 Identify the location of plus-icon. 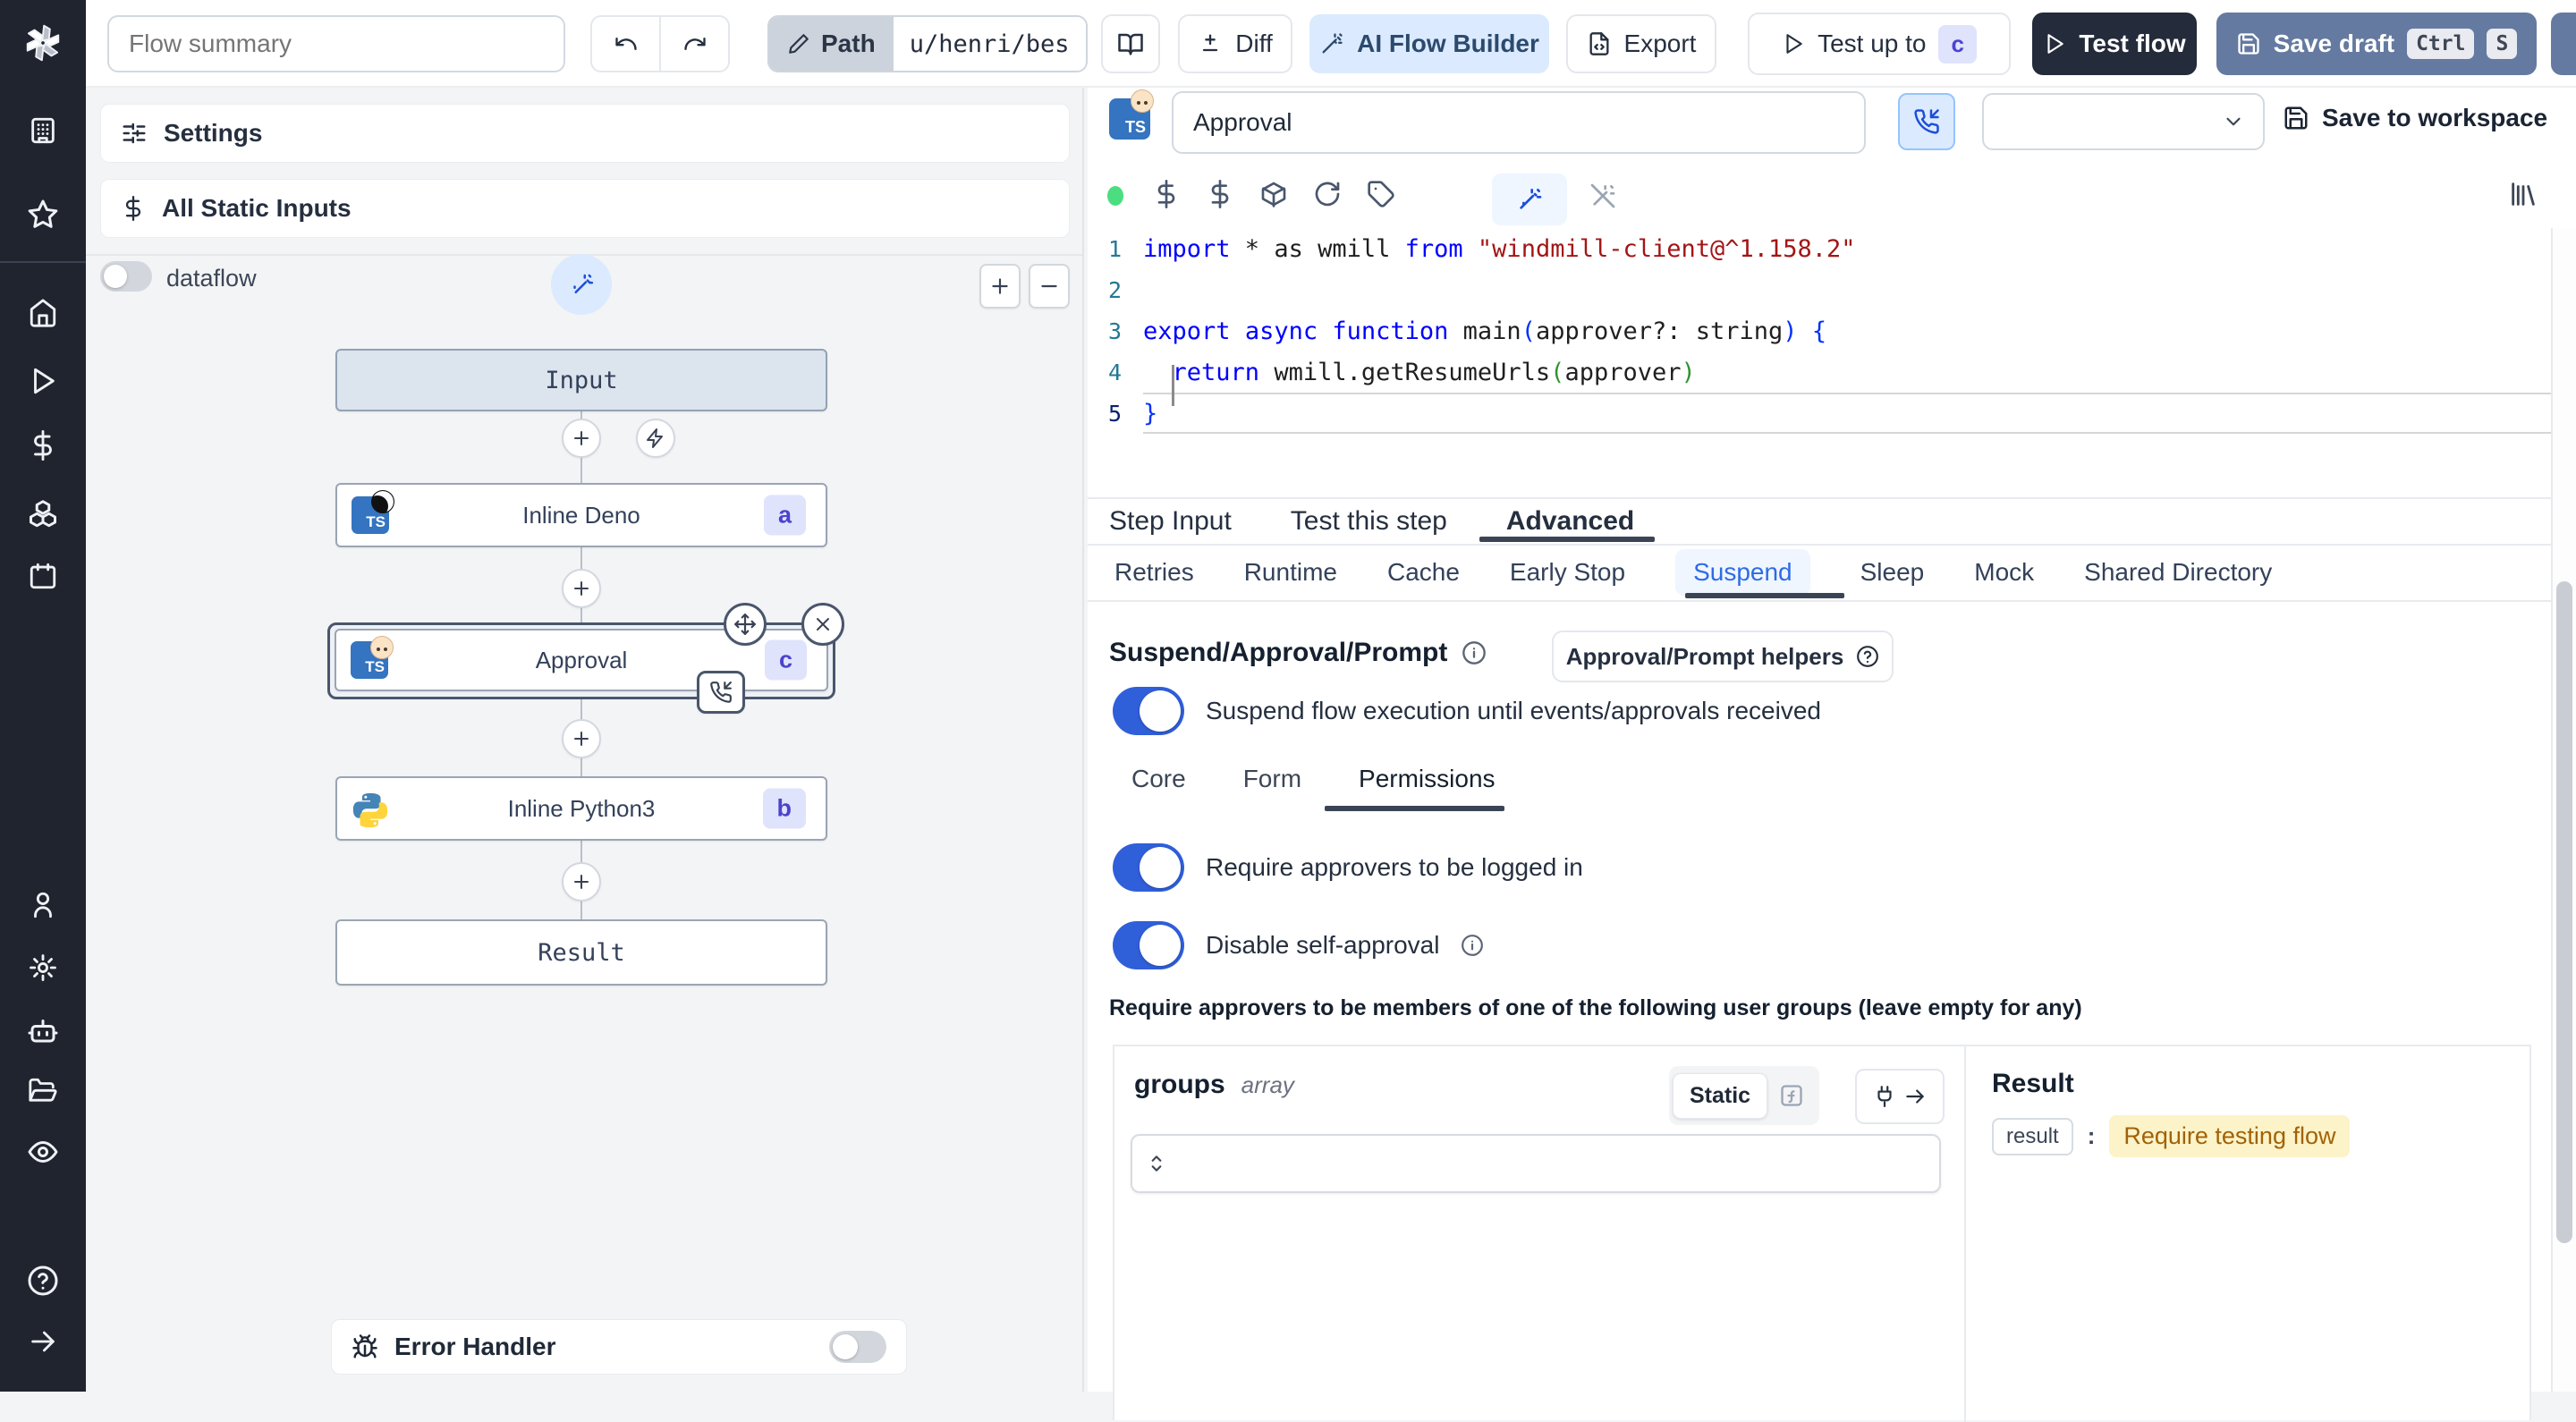
(581, 438).